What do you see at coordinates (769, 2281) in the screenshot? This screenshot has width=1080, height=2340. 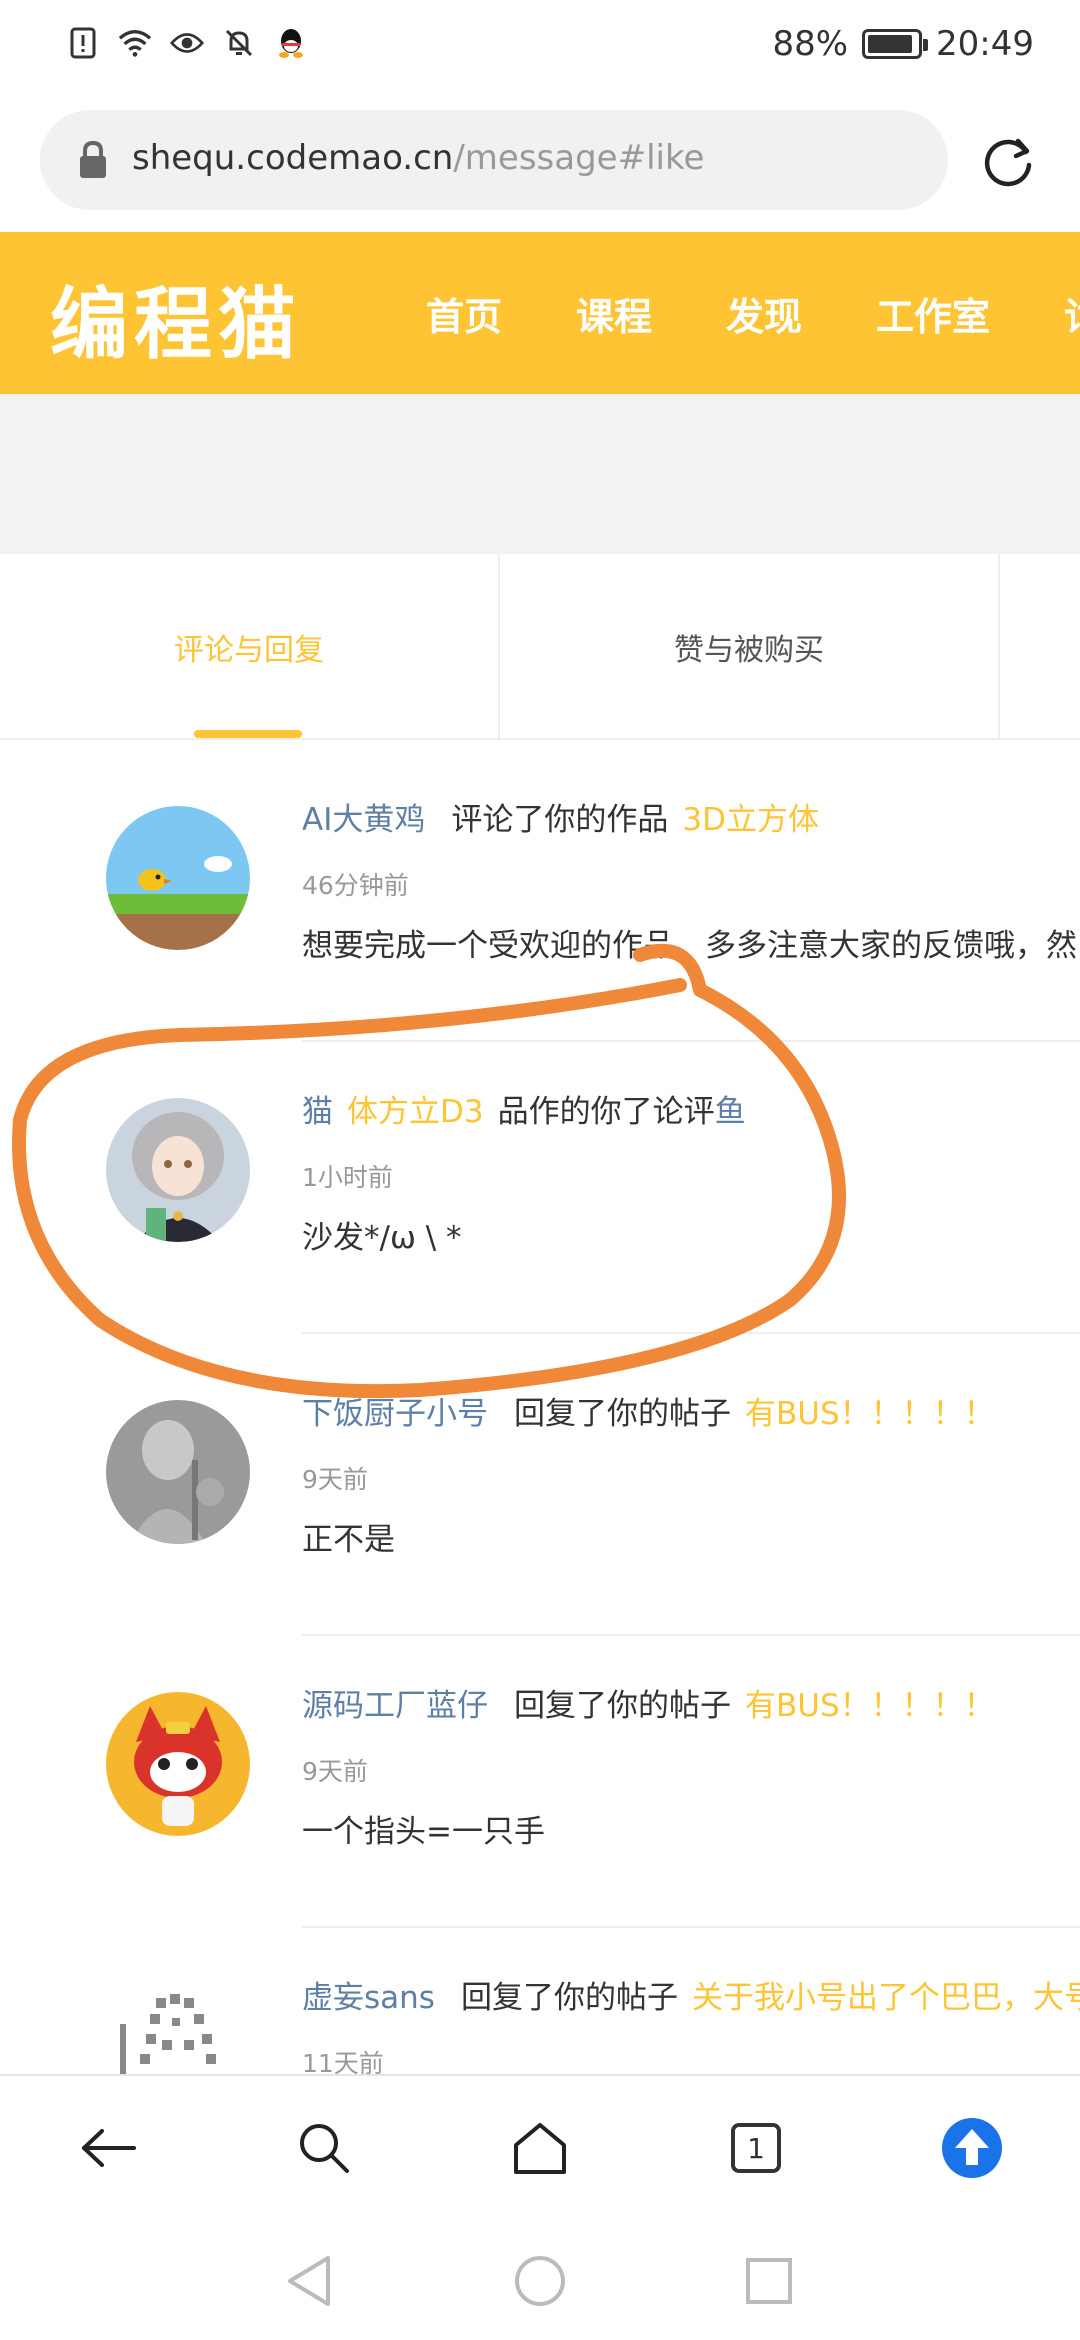 I see `nav-recents-icon` at bounding box center [769, 2281].